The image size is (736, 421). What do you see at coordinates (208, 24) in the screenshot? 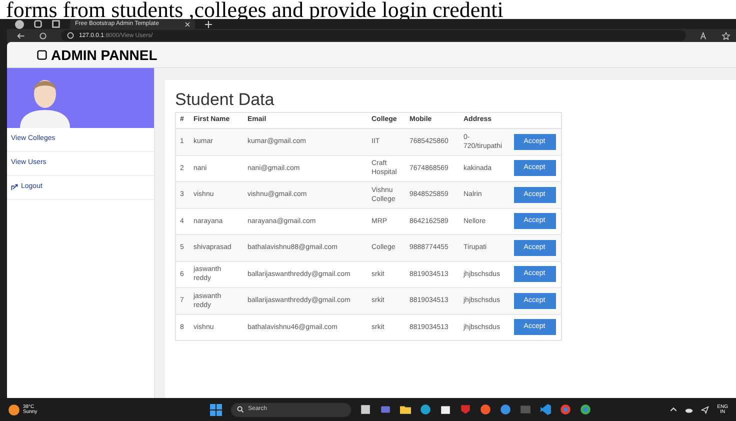
I see `new-tab-icon` at bounding box center [208, 24].